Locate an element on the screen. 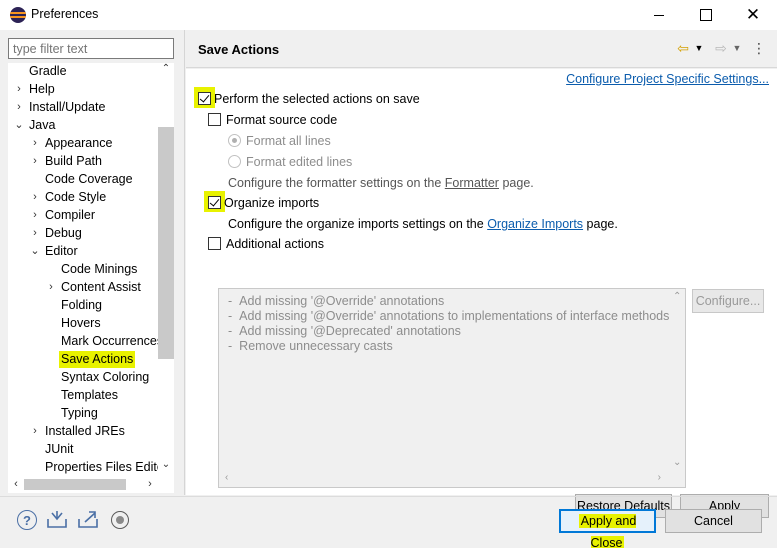  maximize-button is located at coordinates (706, 15).